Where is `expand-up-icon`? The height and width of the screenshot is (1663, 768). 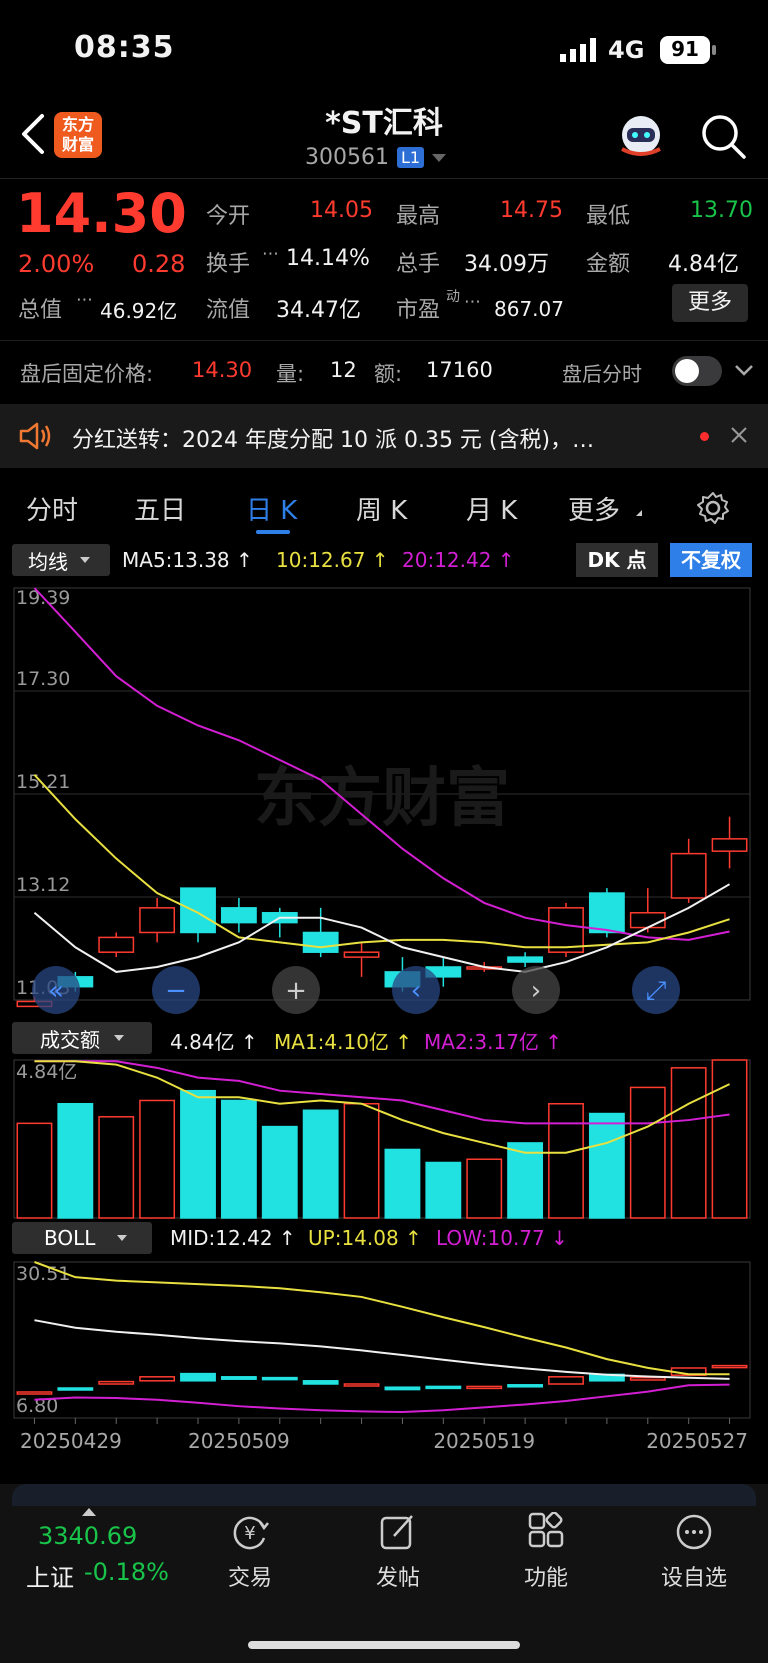 expand-up-icon is located at coordinates (89, 1512).